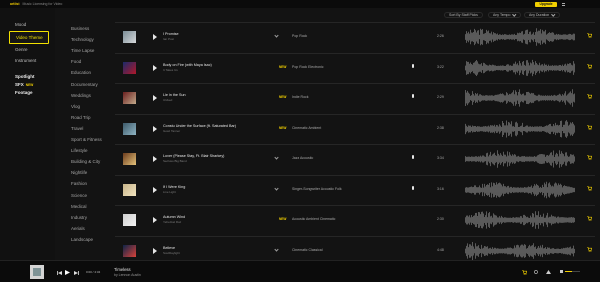 The image size is (600, 282). What do you see at coordinates (82, 50) in the screenshot?
I see `category-item: Time Lapse` at bounding box center [82, 50].